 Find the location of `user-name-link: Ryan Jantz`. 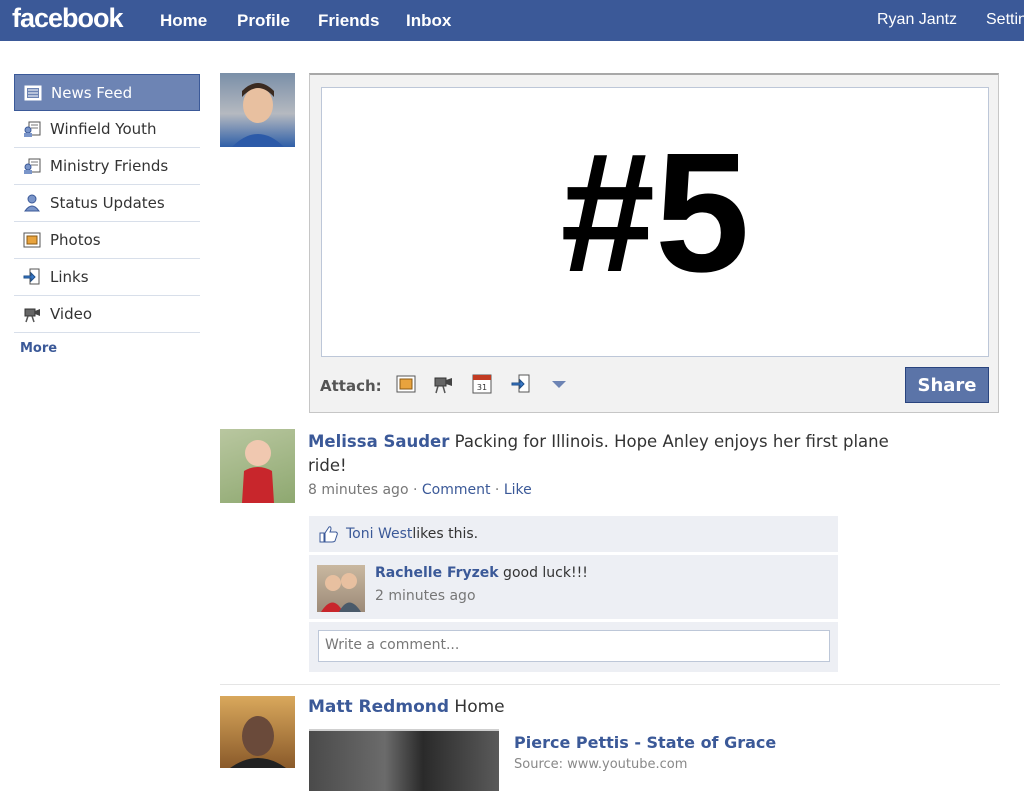

user-name-link: Ryan Jantz is located at coordinates (917, 20).